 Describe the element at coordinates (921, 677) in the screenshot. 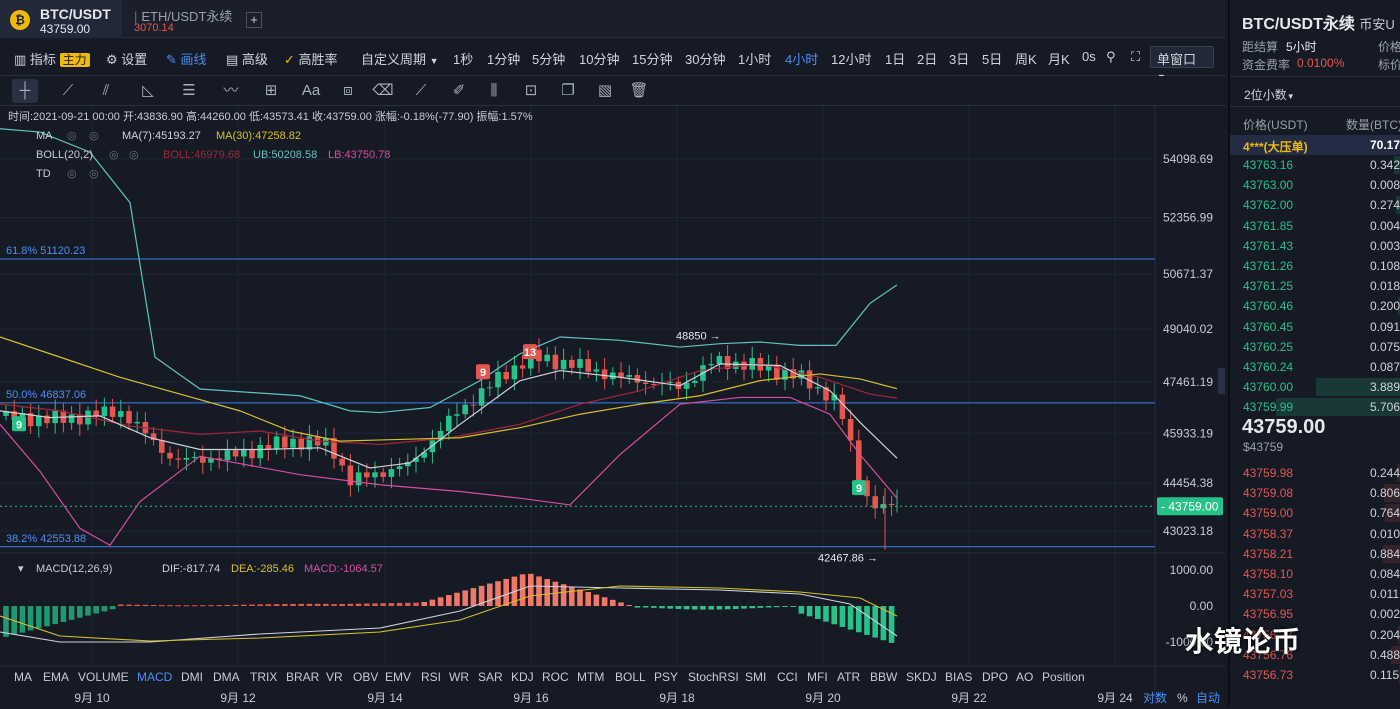

I see `indicator-tab-skdj: SKDJ` at that location.